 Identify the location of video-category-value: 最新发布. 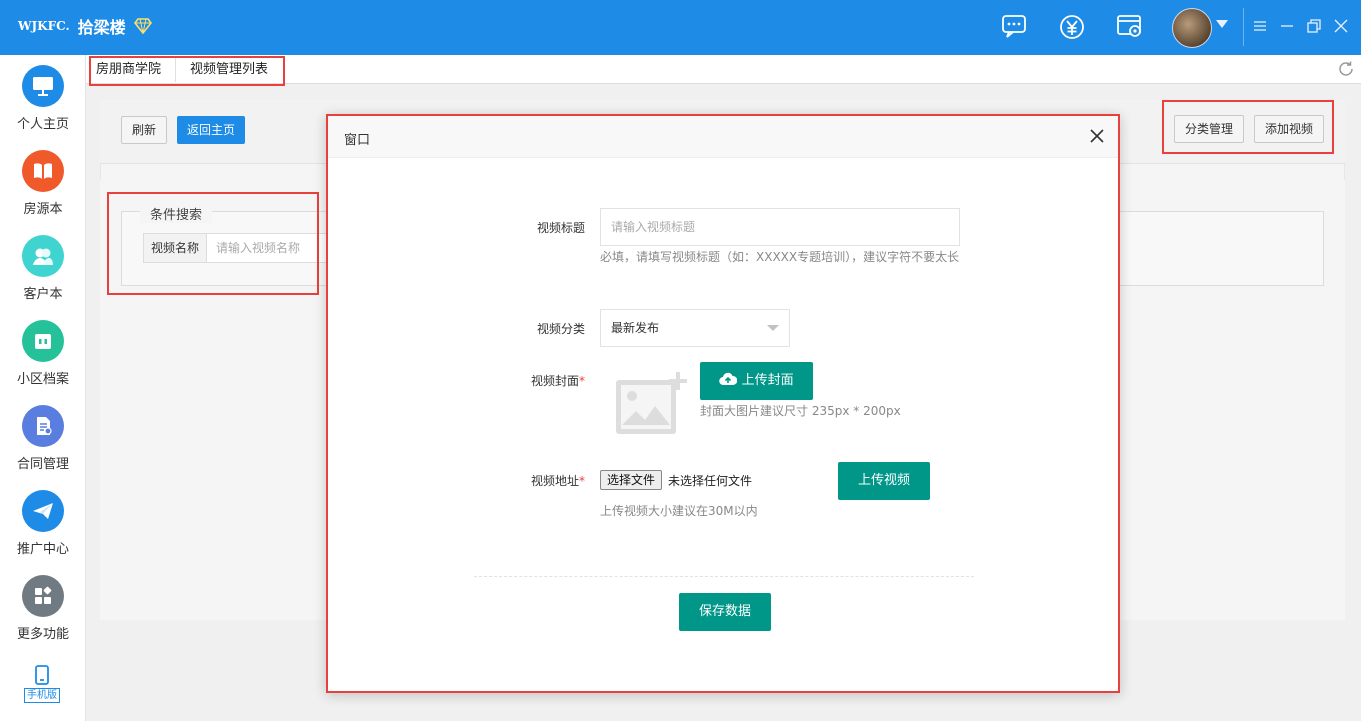
(635, 328).